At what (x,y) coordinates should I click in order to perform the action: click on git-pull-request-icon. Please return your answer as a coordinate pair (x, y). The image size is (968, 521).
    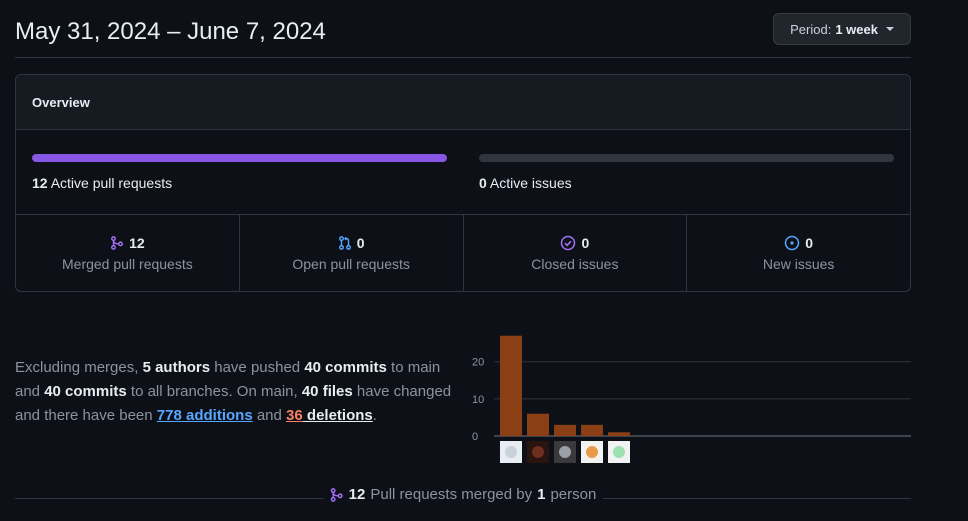
    Looking at the image, I should click on (344, 242).